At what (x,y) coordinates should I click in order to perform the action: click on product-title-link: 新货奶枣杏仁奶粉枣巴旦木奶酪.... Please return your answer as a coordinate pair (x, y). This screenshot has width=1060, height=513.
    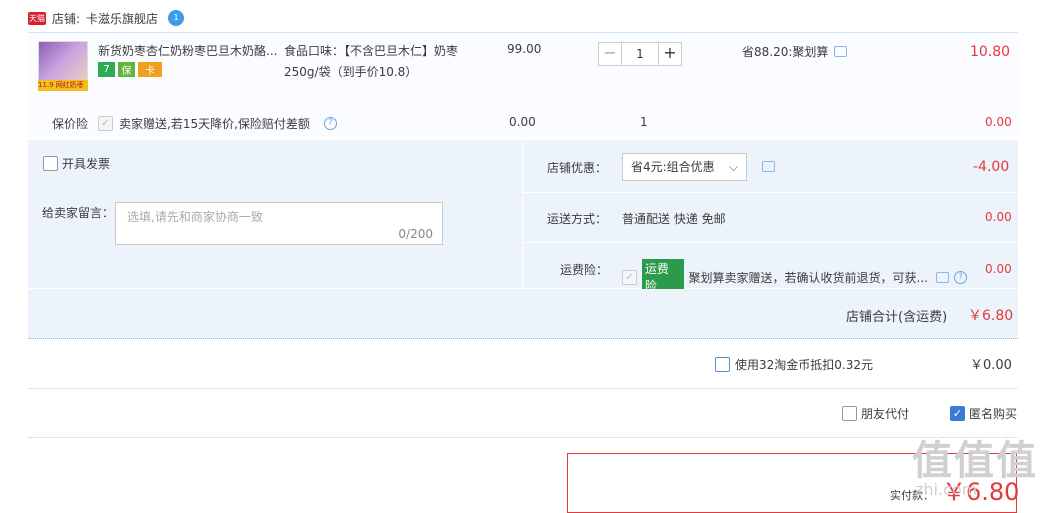
    Looking at the image, I should click on (188, 50).